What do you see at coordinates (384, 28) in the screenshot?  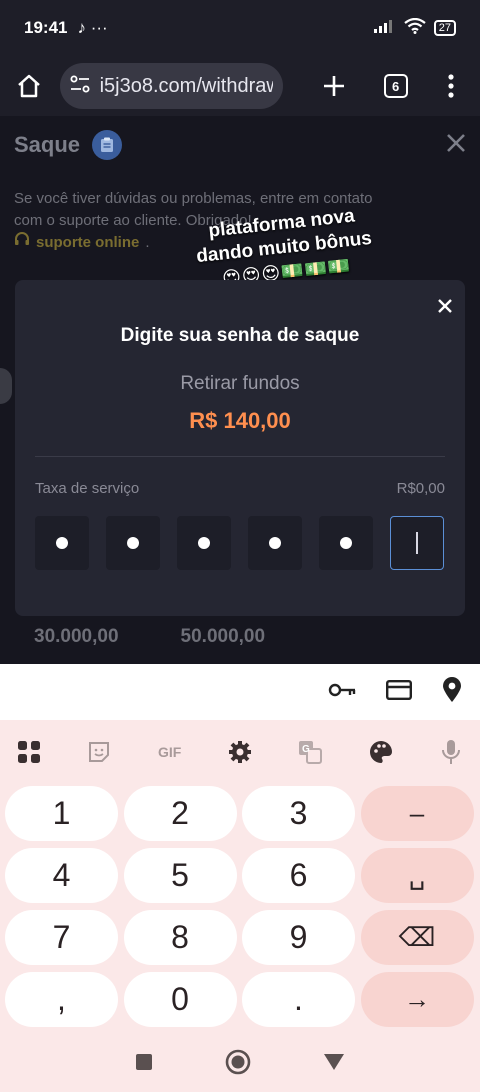 I see `signal-icon` at bounding box center [384, 28].